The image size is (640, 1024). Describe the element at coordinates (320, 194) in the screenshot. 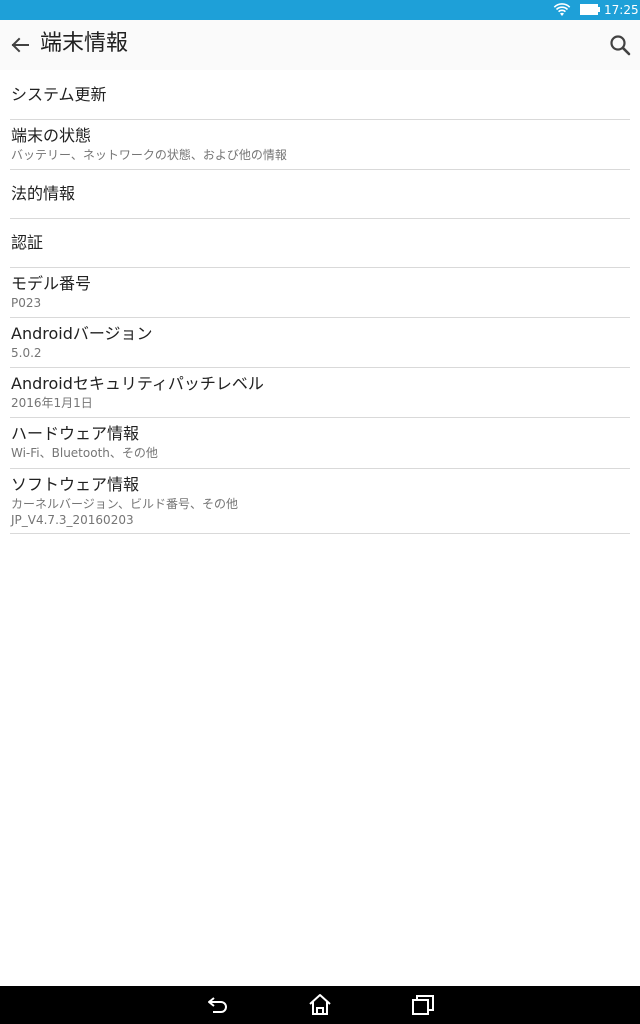

I see `list-item-legal-info: 法的情報` at that location.